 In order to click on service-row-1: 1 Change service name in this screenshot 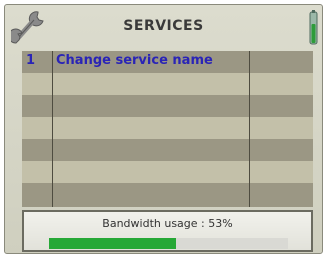, I will do `click(167, 62)`.